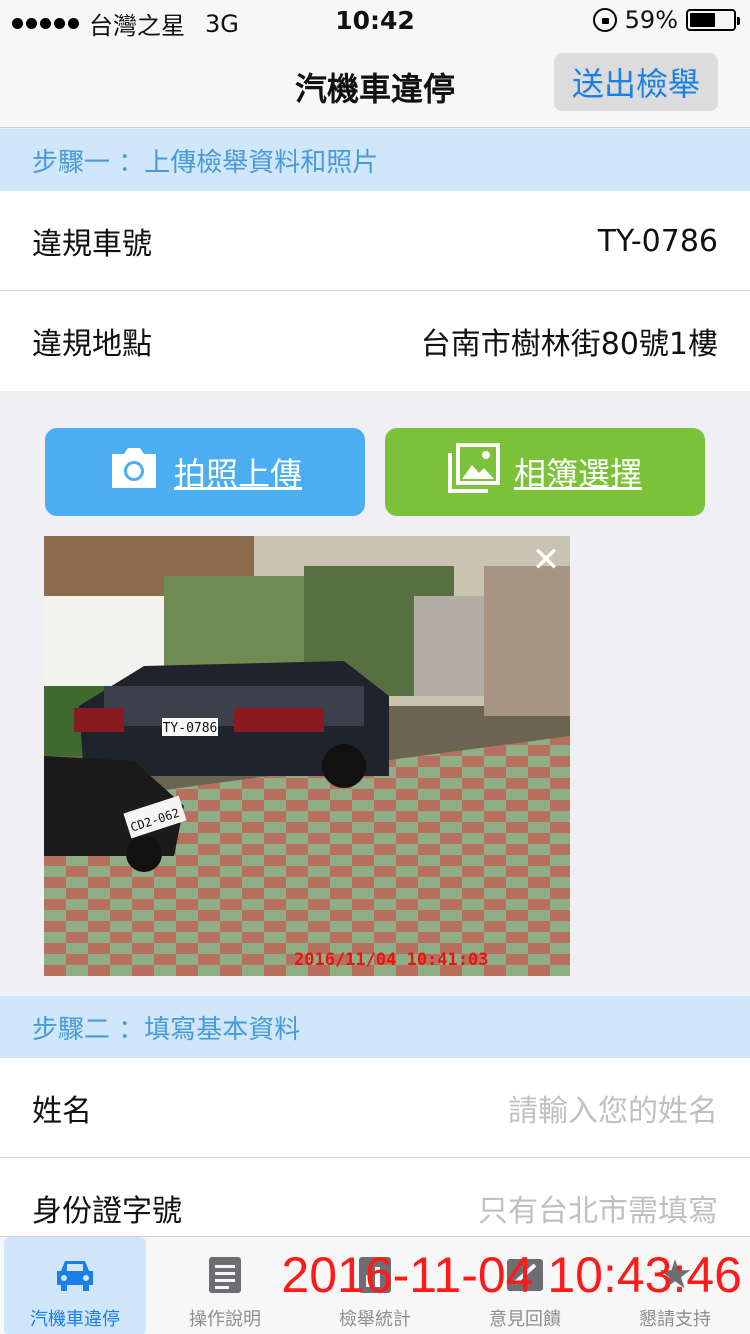  Describe the element at coordinates (598, 1208) in the screenshot. I see `id-input: 只有台北市需填寫` at that location.